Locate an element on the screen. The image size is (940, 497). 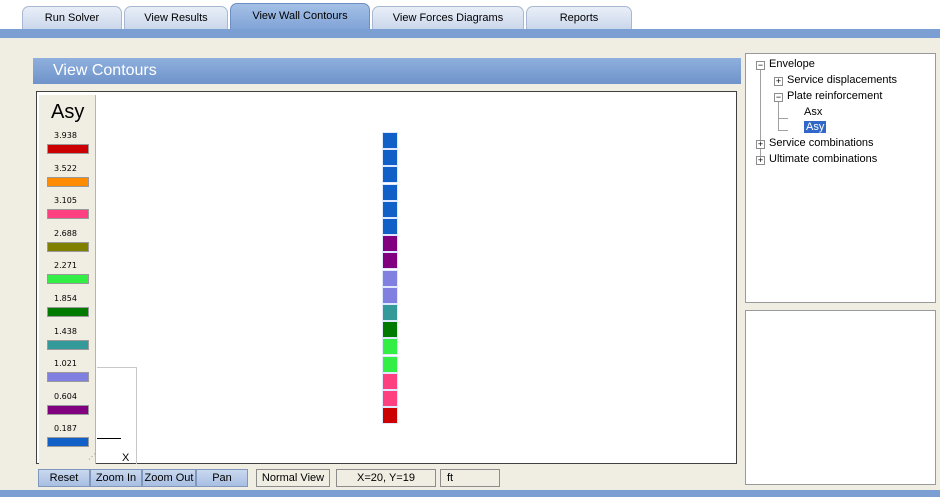
legend-title: Asy is located at coordinates (68, 112).